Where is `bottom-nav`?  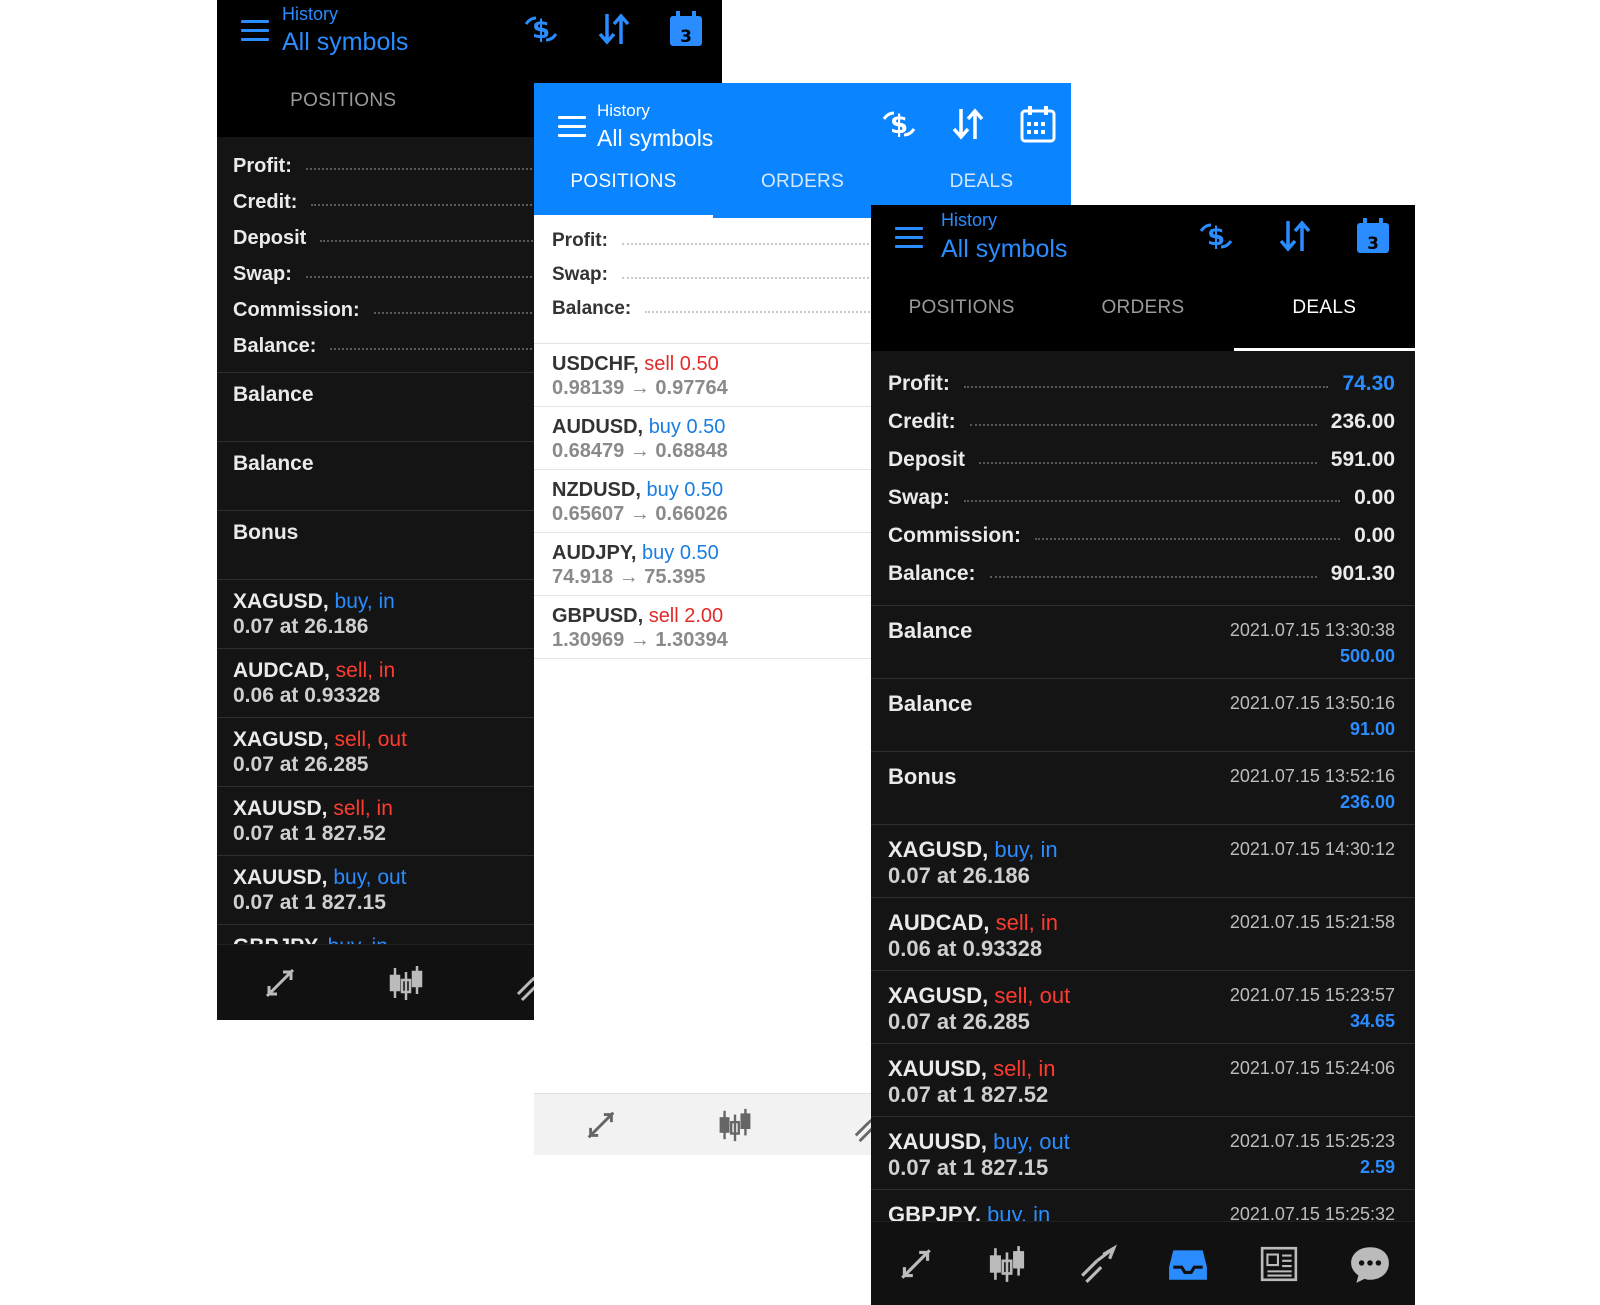 bottom-nav is located at coordinates (1143, 1263).